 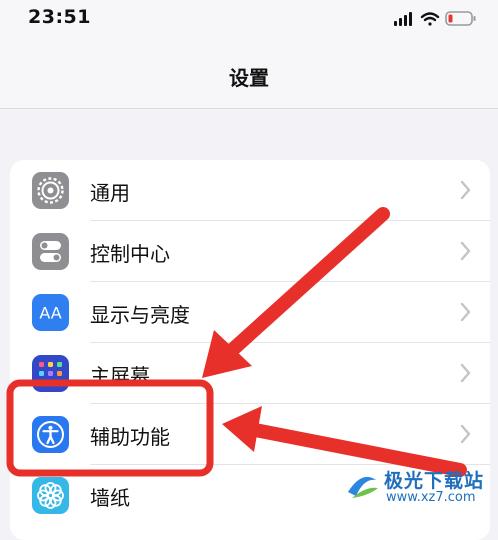 I want to click on settings-row-label: 墙纸, so click(x=110, y=498).